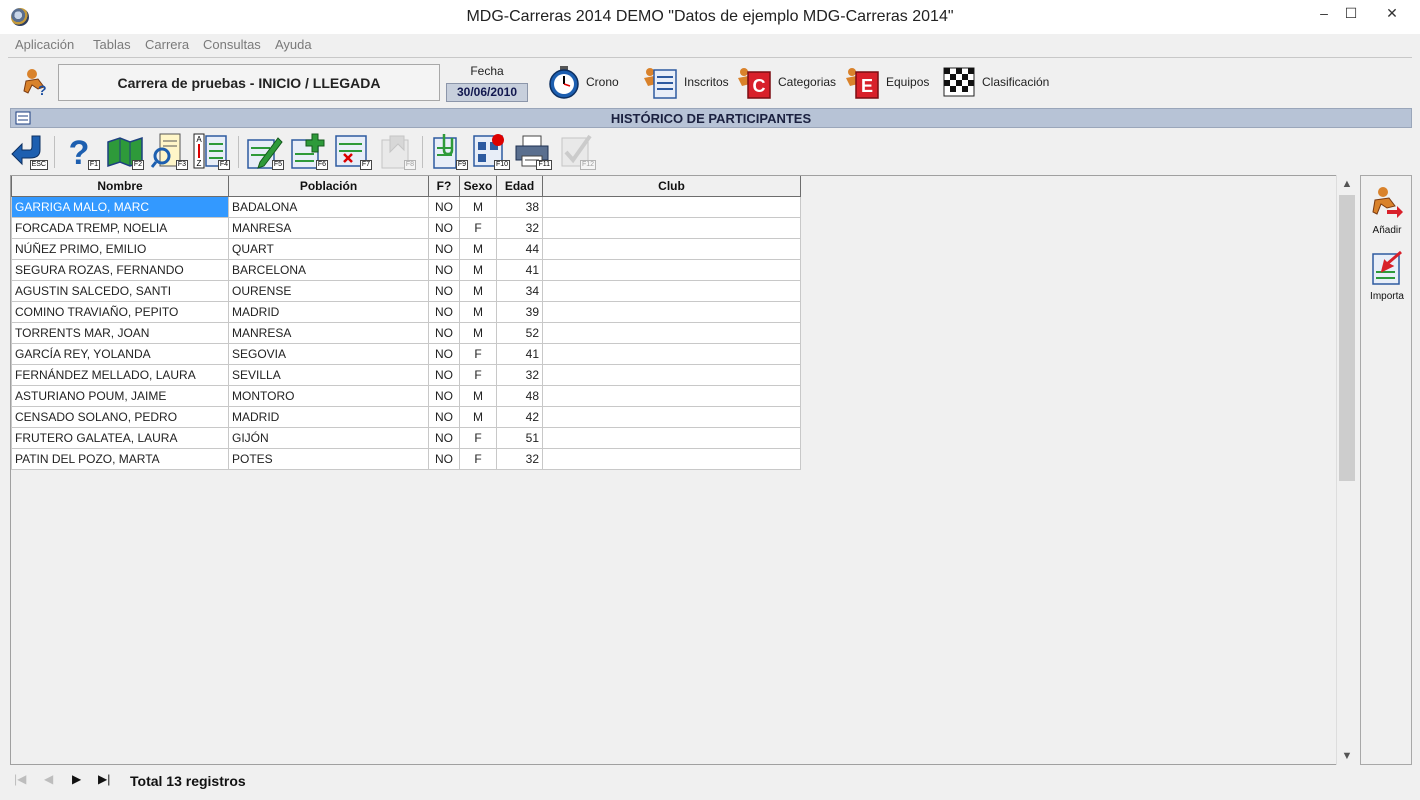 The image size is (1420, 800). Describe the element at coordinates (994, 82) in the screenshot. I see `clasificacion-button: Clasificación` at that location.